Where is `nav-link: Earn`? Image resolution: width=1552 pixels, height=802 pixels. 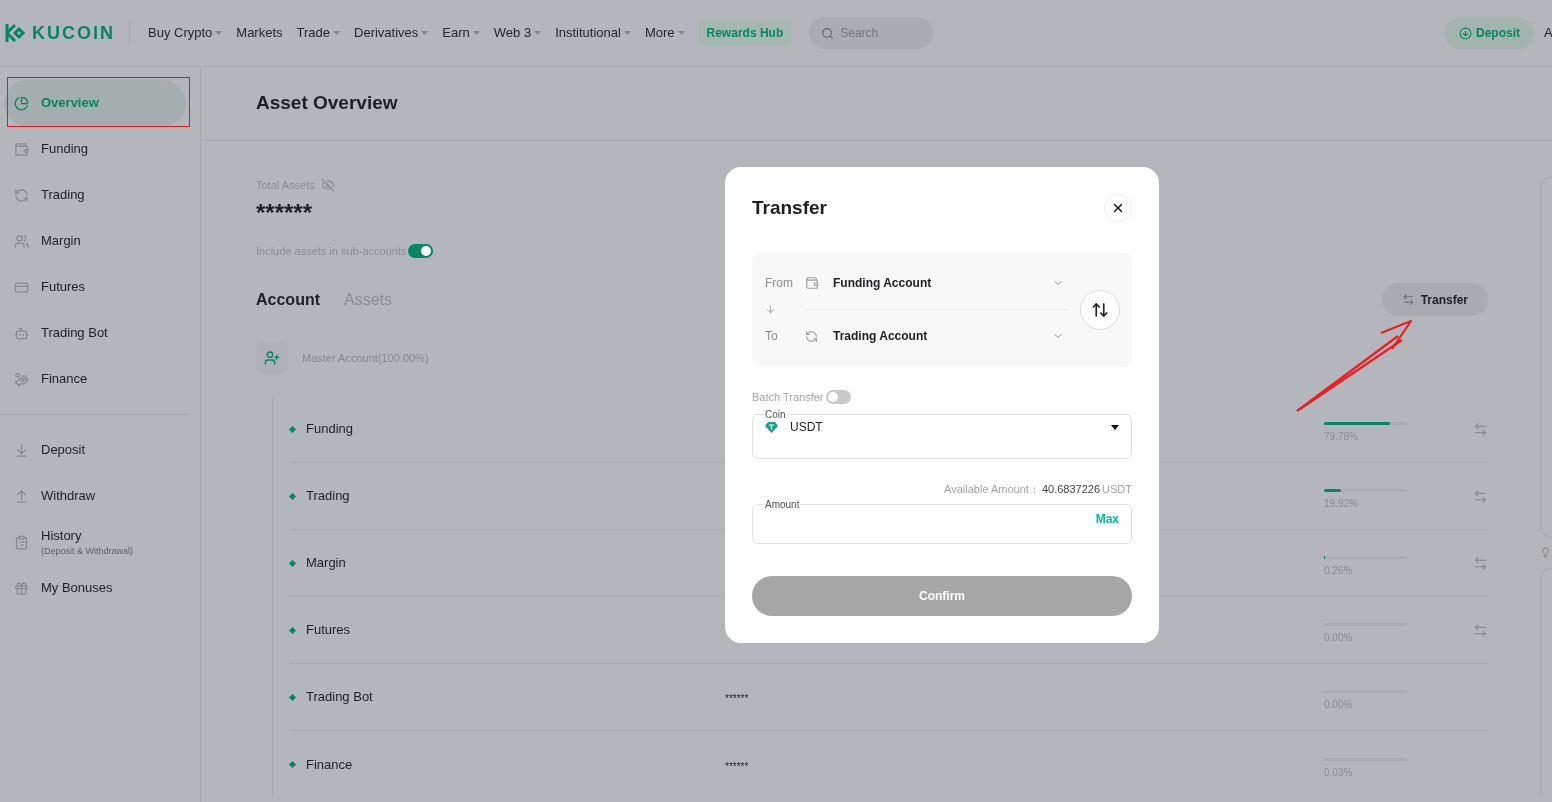
nav-link: Earn is located at coordinates (461, 33).